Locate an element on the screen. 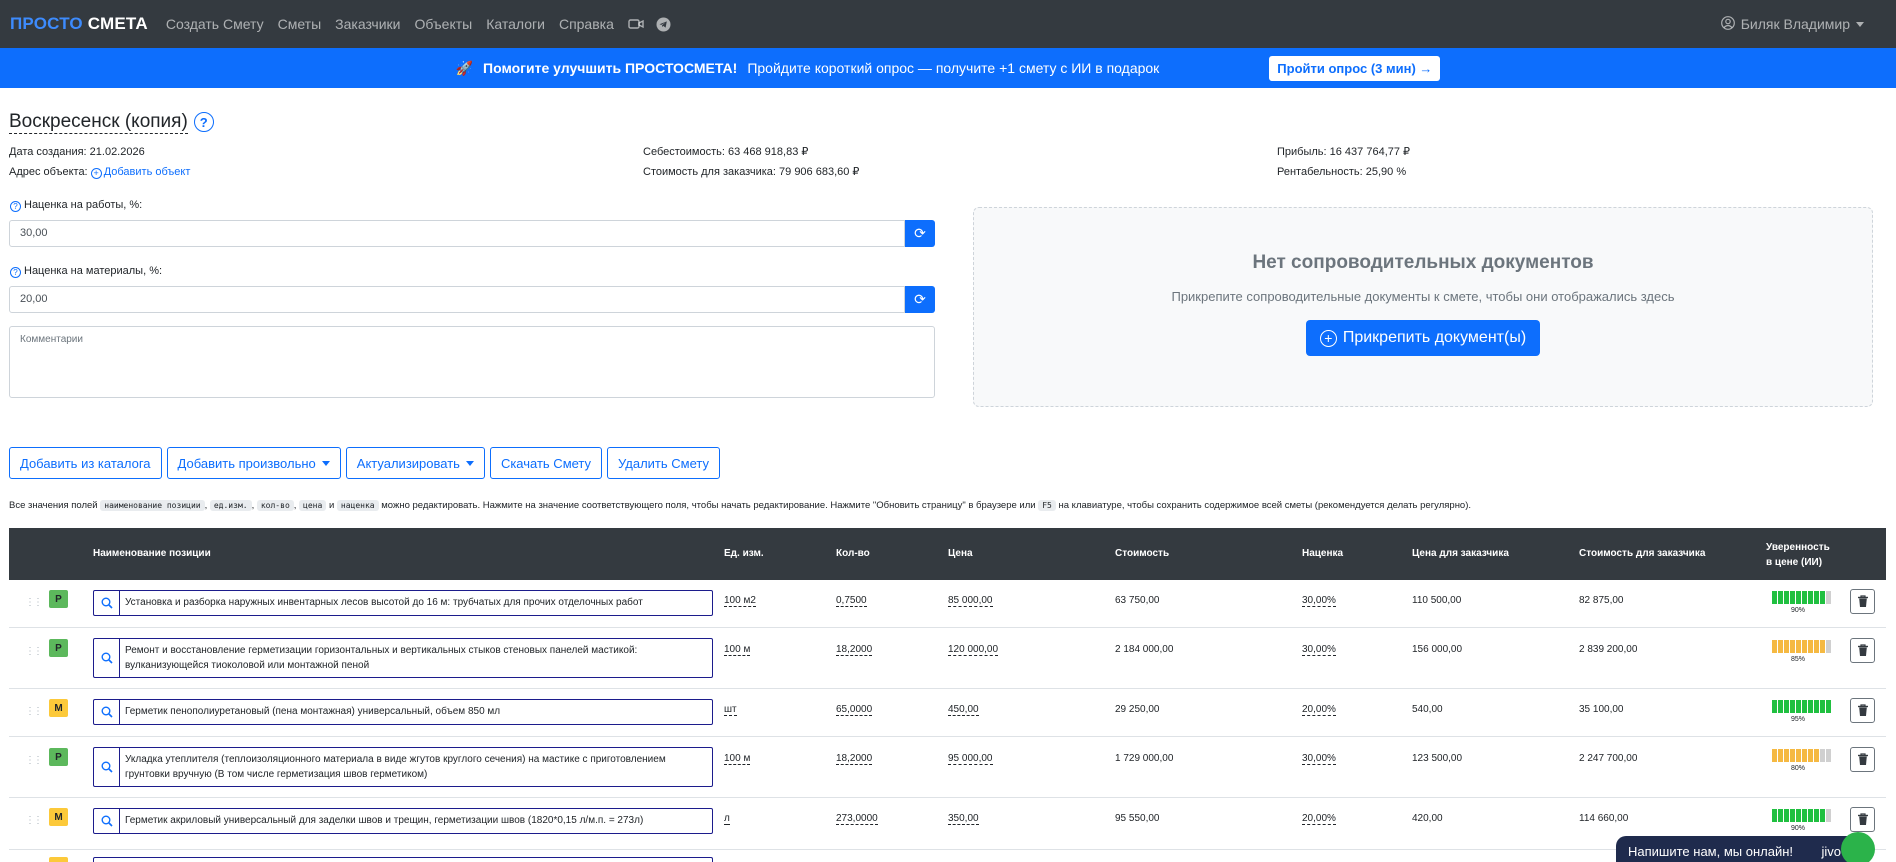 This screenshot has width=1896, height=862. price-cell: 350,00 is located at coordinates (963, 819).